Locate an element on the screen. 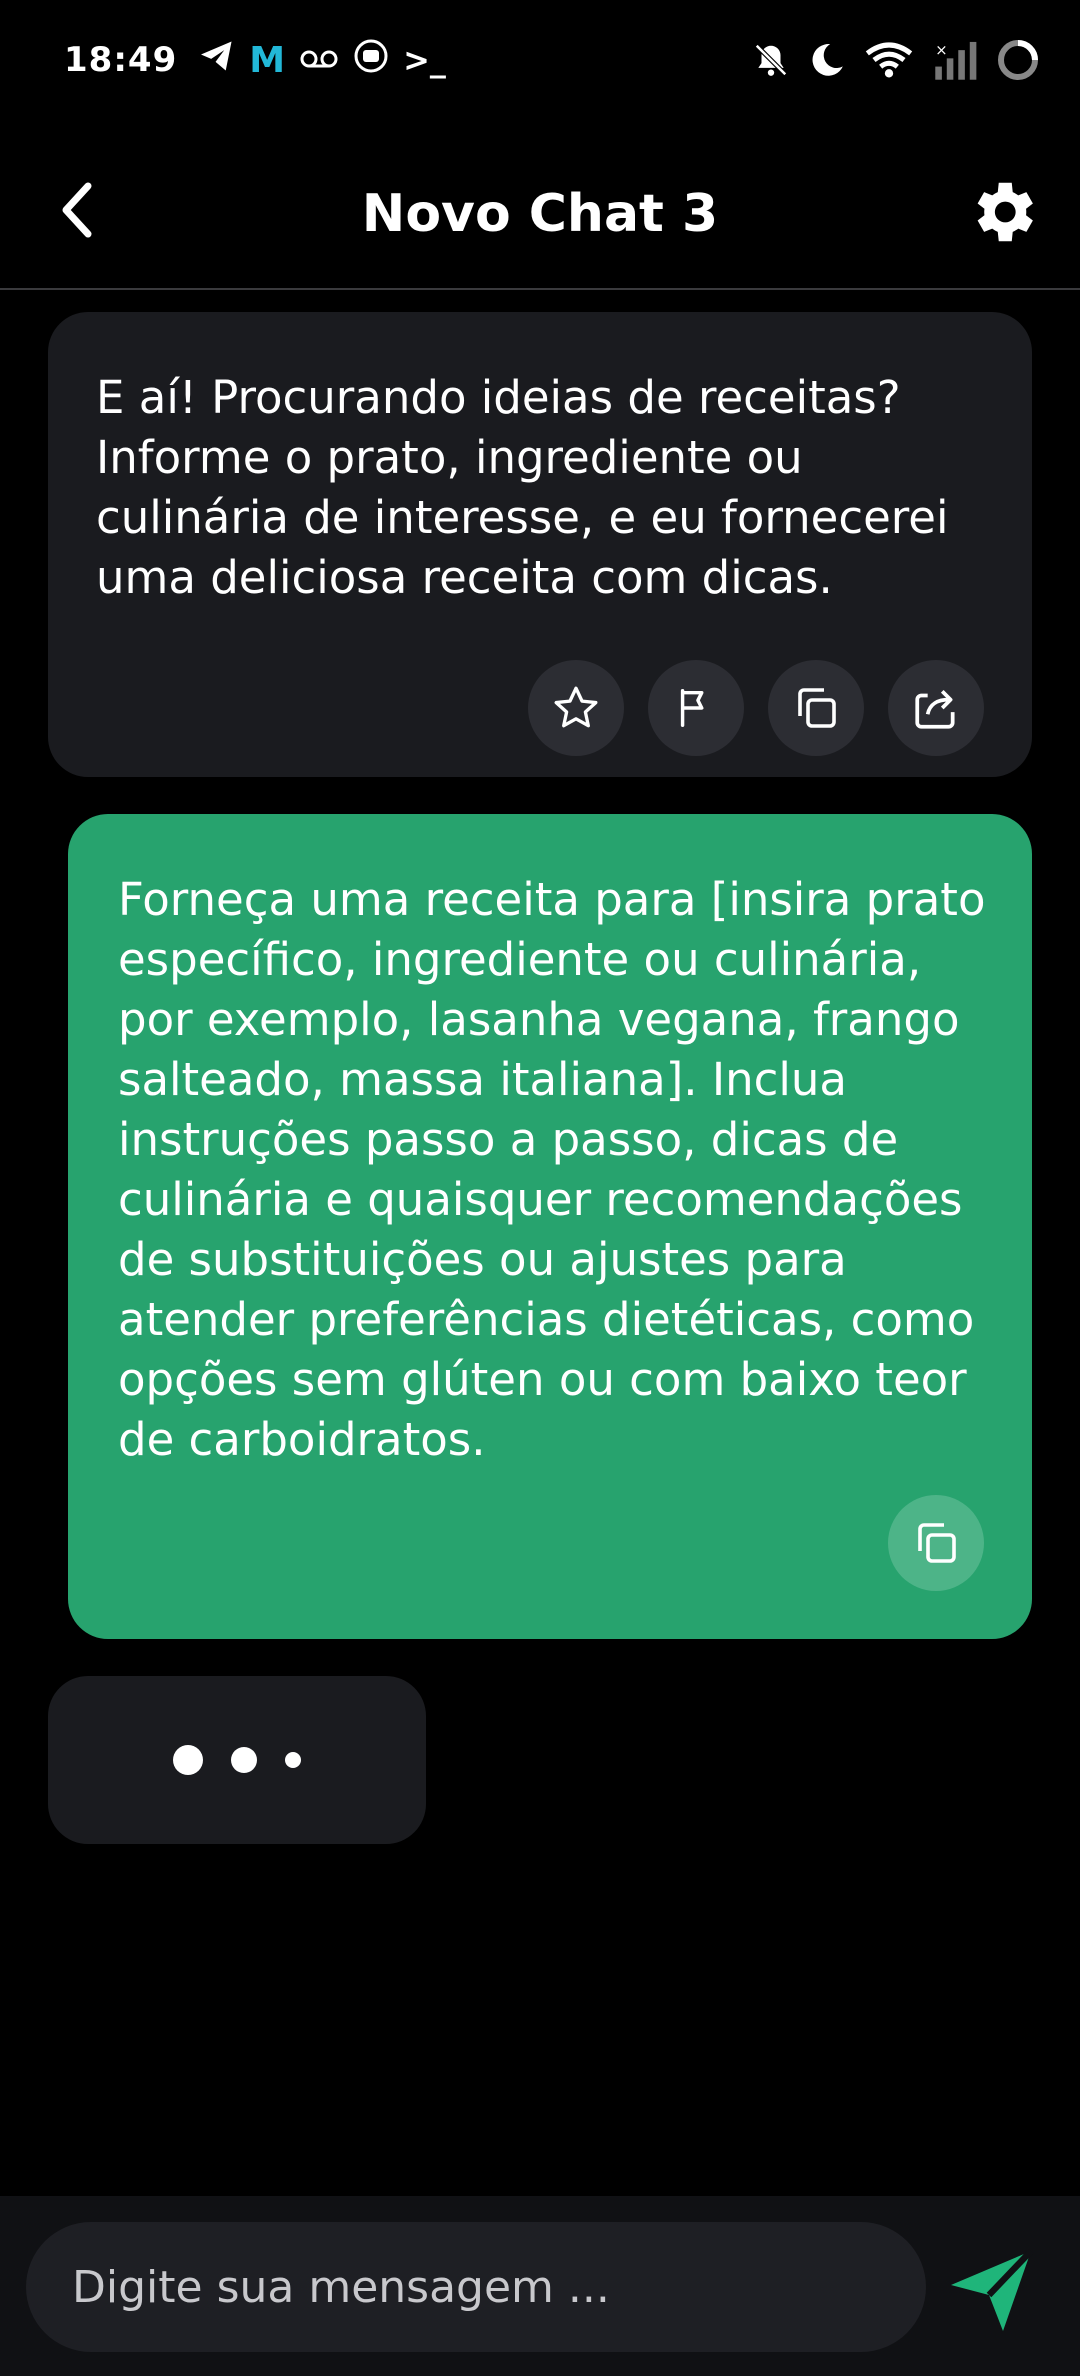  message-actions is located at coordinates (756, 708).